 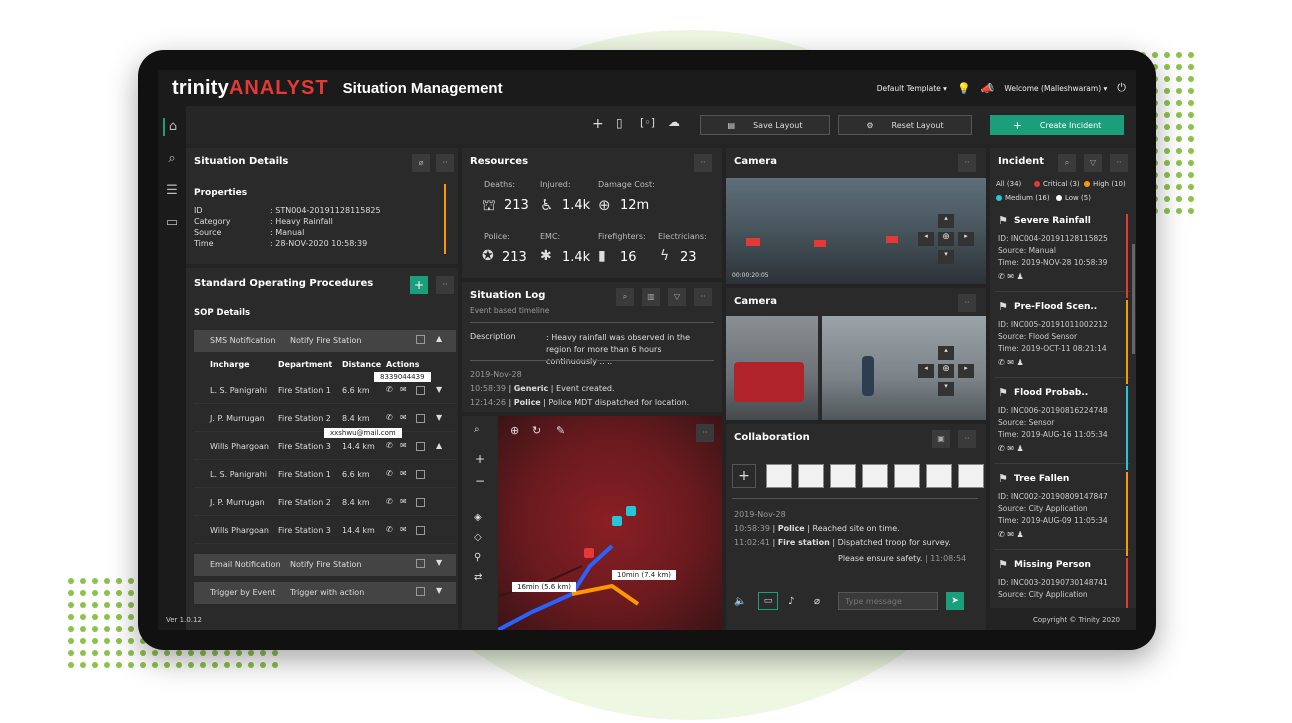 I want to click on incident-collapse-button: ··, so click(x=1119, y=163).